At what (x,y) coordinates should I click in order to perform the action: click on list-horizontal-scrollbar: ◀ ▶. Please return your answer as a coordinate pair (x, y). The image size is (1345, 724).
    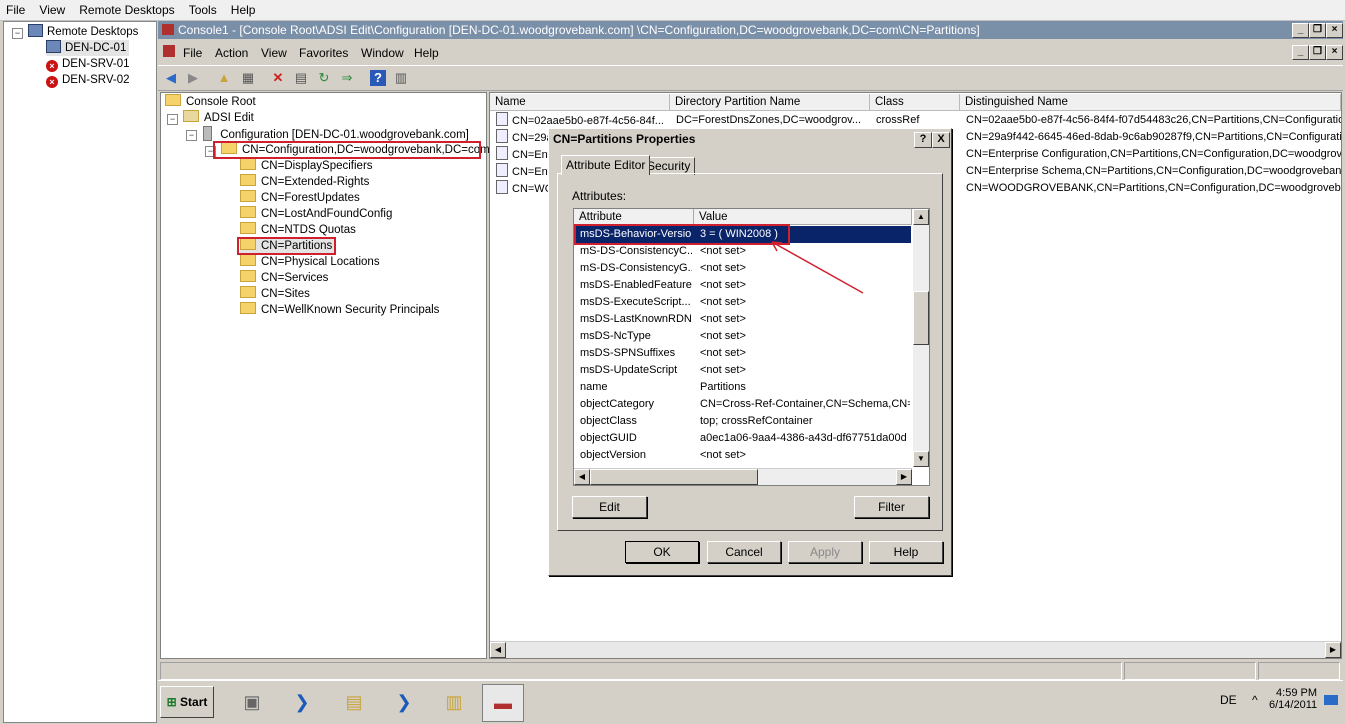
    Looking at the image, I should click on (915, 649).